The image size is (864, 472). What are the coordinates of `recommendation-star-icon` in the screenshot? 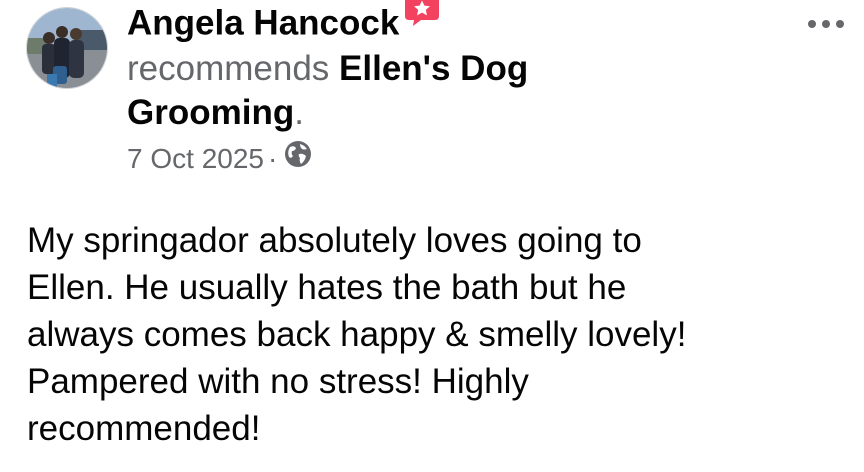 It's located at (422, 23).